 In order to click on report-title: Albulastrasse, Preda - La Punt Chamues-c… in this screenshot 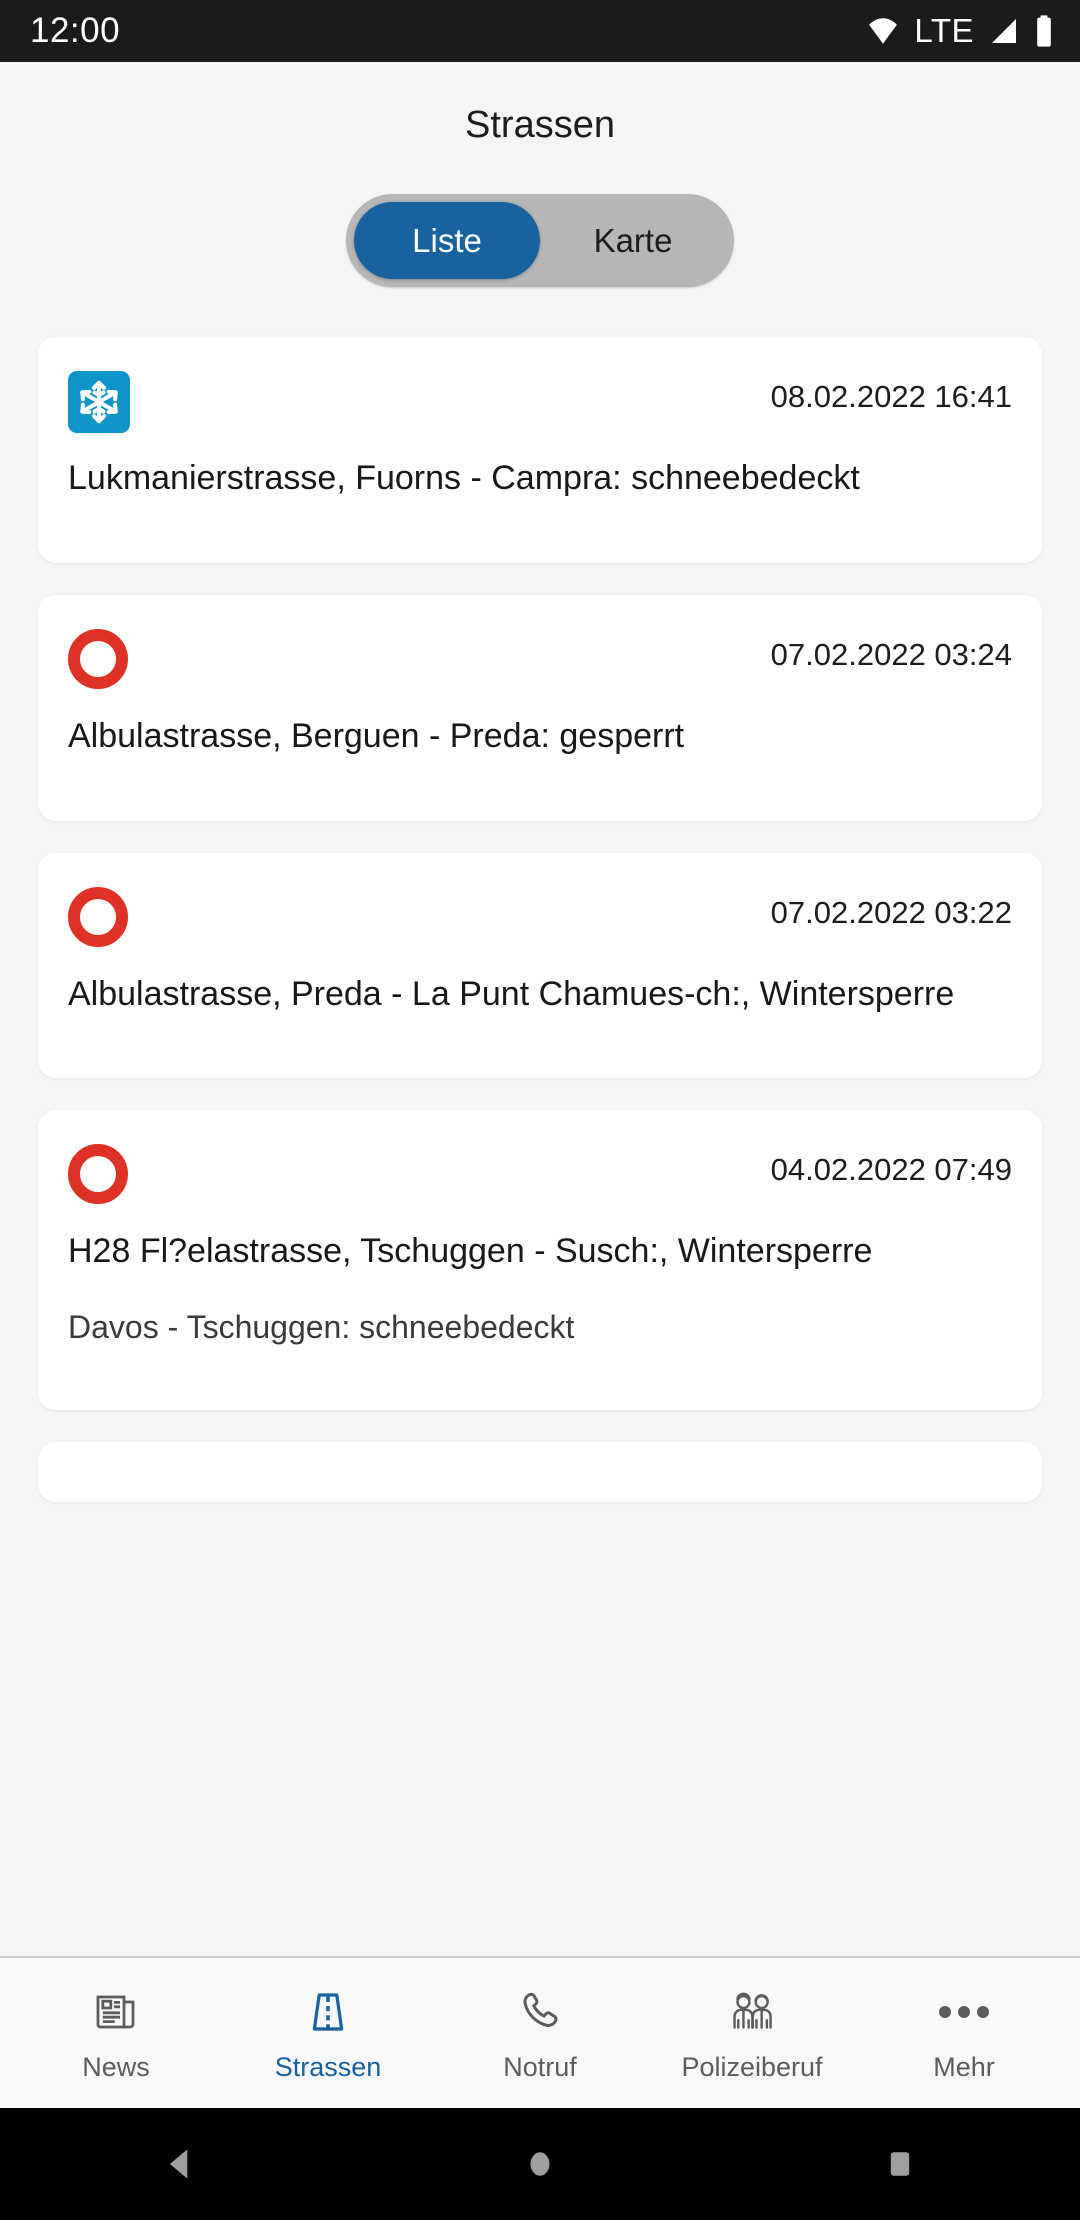, I will do `click(511, 993)`.